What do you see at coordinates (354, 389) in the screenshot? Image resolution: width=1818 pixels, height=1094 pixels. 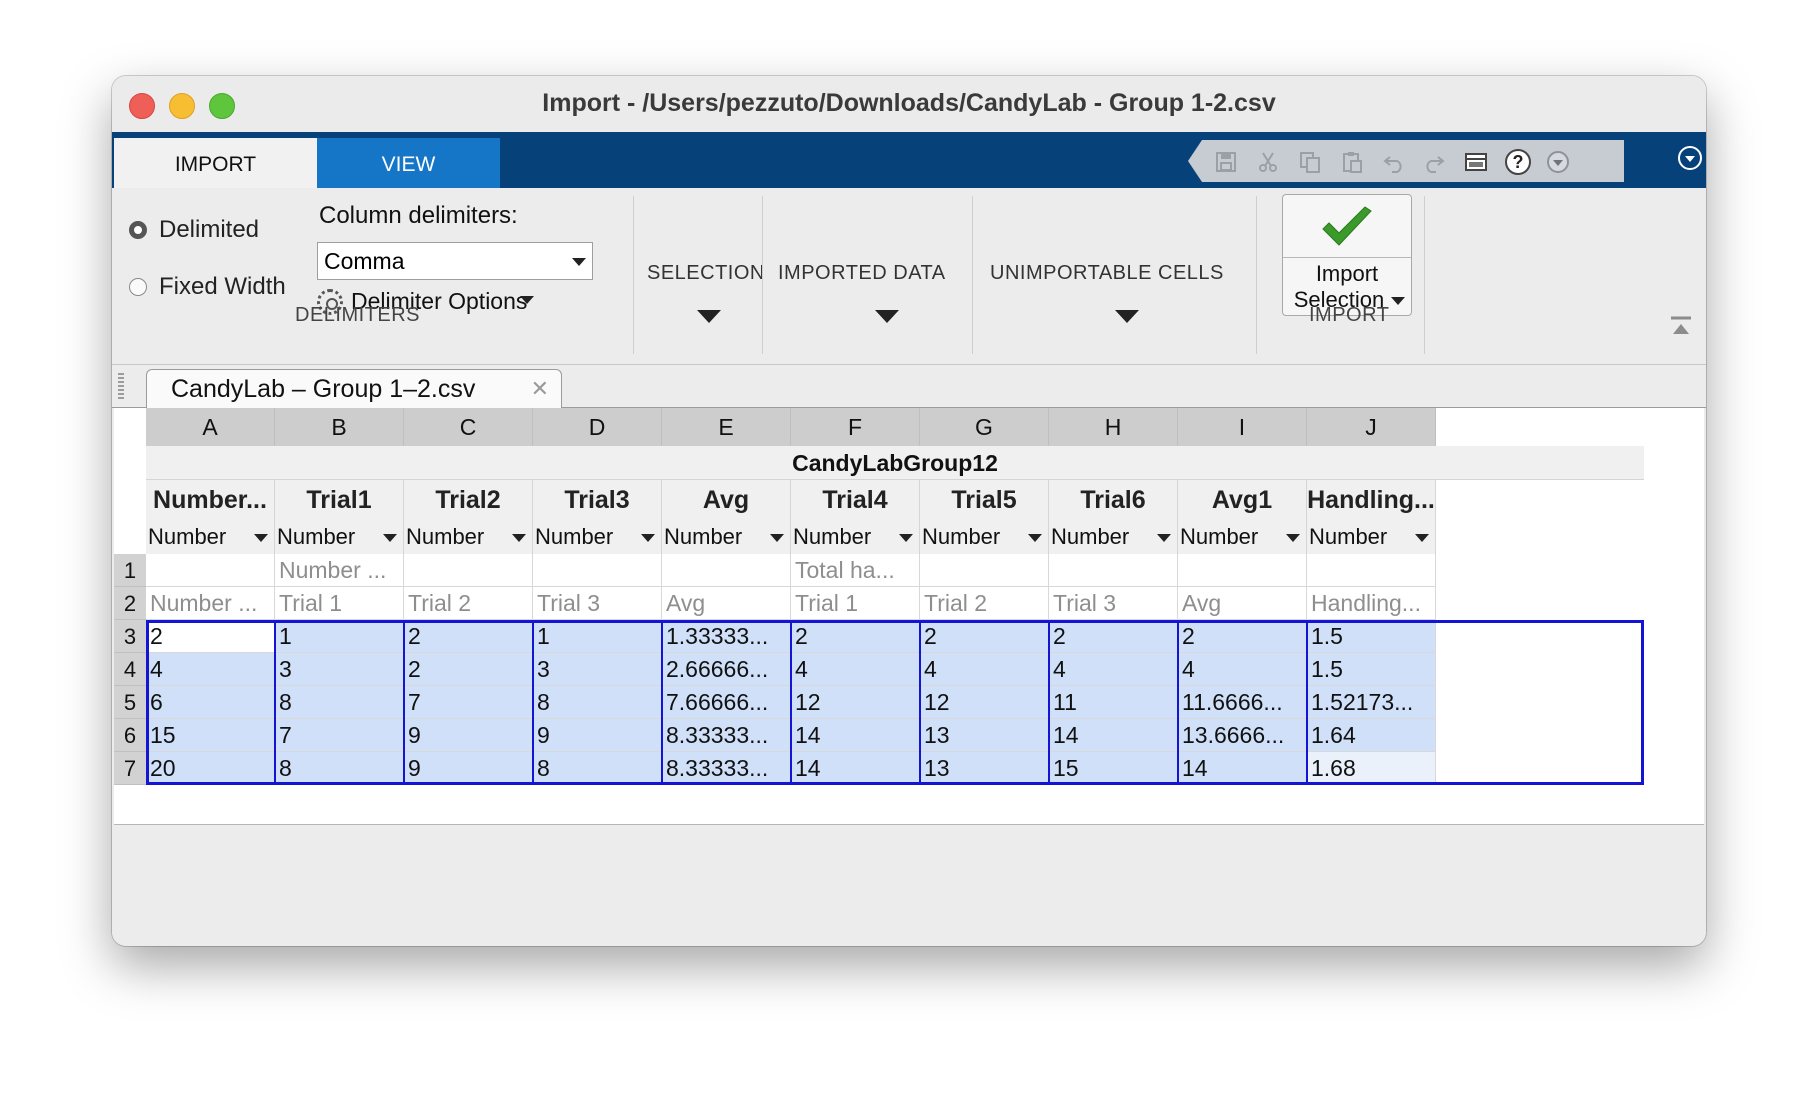 I see `document-tab: CandyLab – Group 1–2.csv ✕` at bounding box center [354, 389].